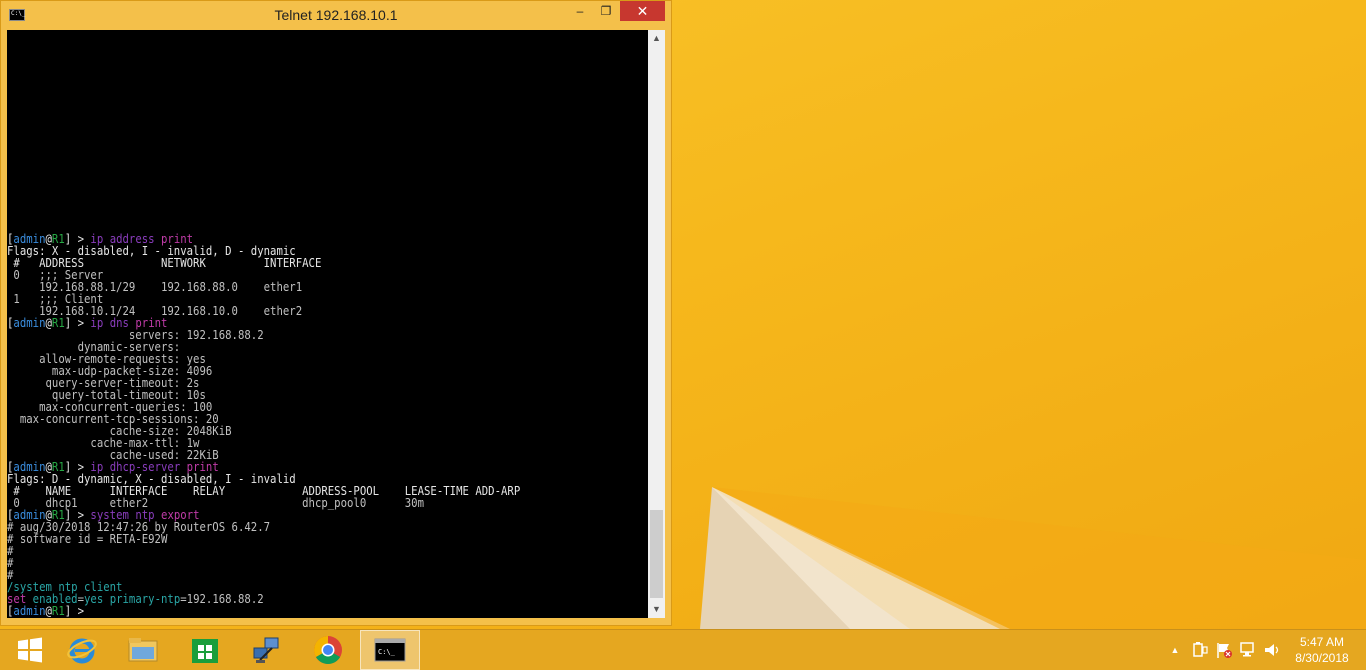 The image size is (1366, 670). I want to click on taskbar-network-app, so click(266, 650).